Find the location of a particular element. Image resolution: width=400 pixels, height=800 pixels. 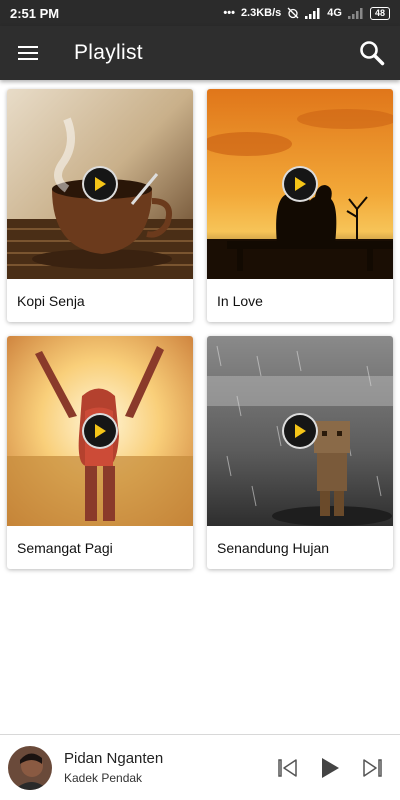

signal-icon is located at coordinates (312, 13).